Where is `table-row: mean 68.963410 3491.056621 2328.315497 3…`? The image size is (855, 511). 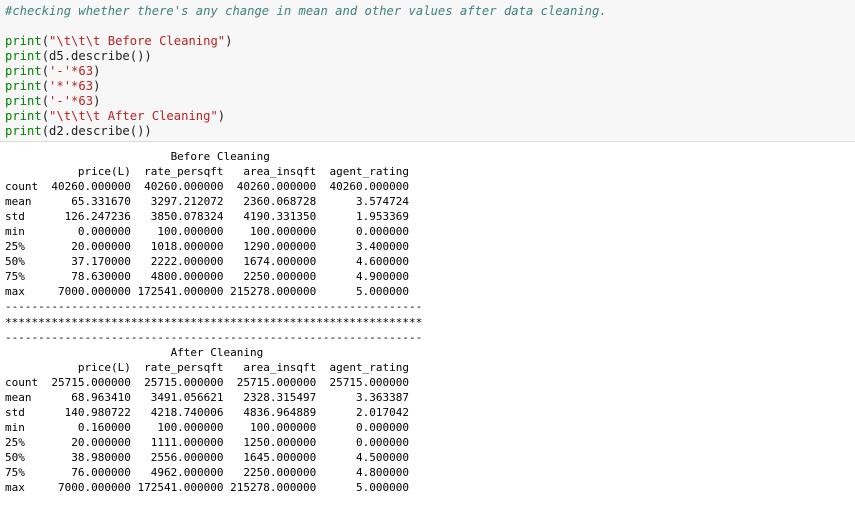 table-row: mean 68.963410 3491.056621 2328.315497 3… is located at coordinates (207, 397).